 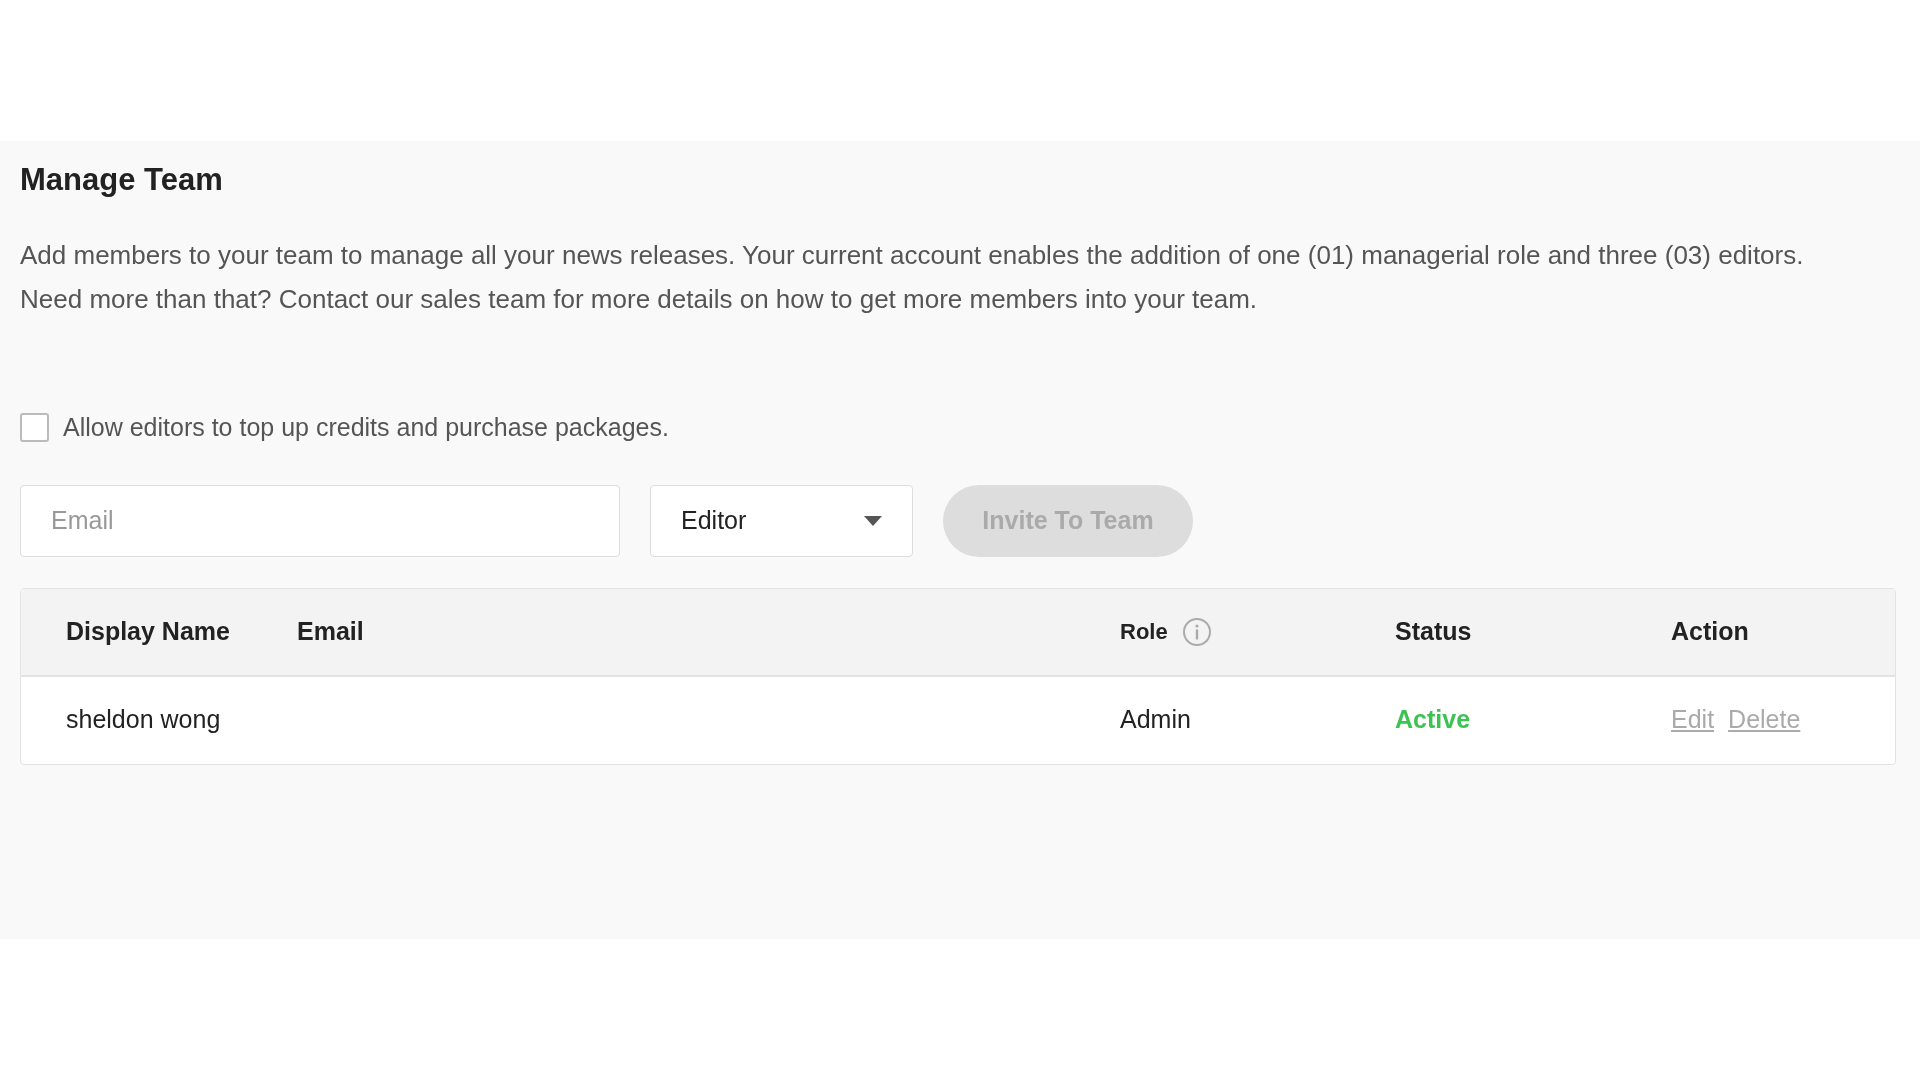 What do you see at coordinates (873, 520) in the screenshot?
I see `caret-icon` at bounding box center [873, 520].